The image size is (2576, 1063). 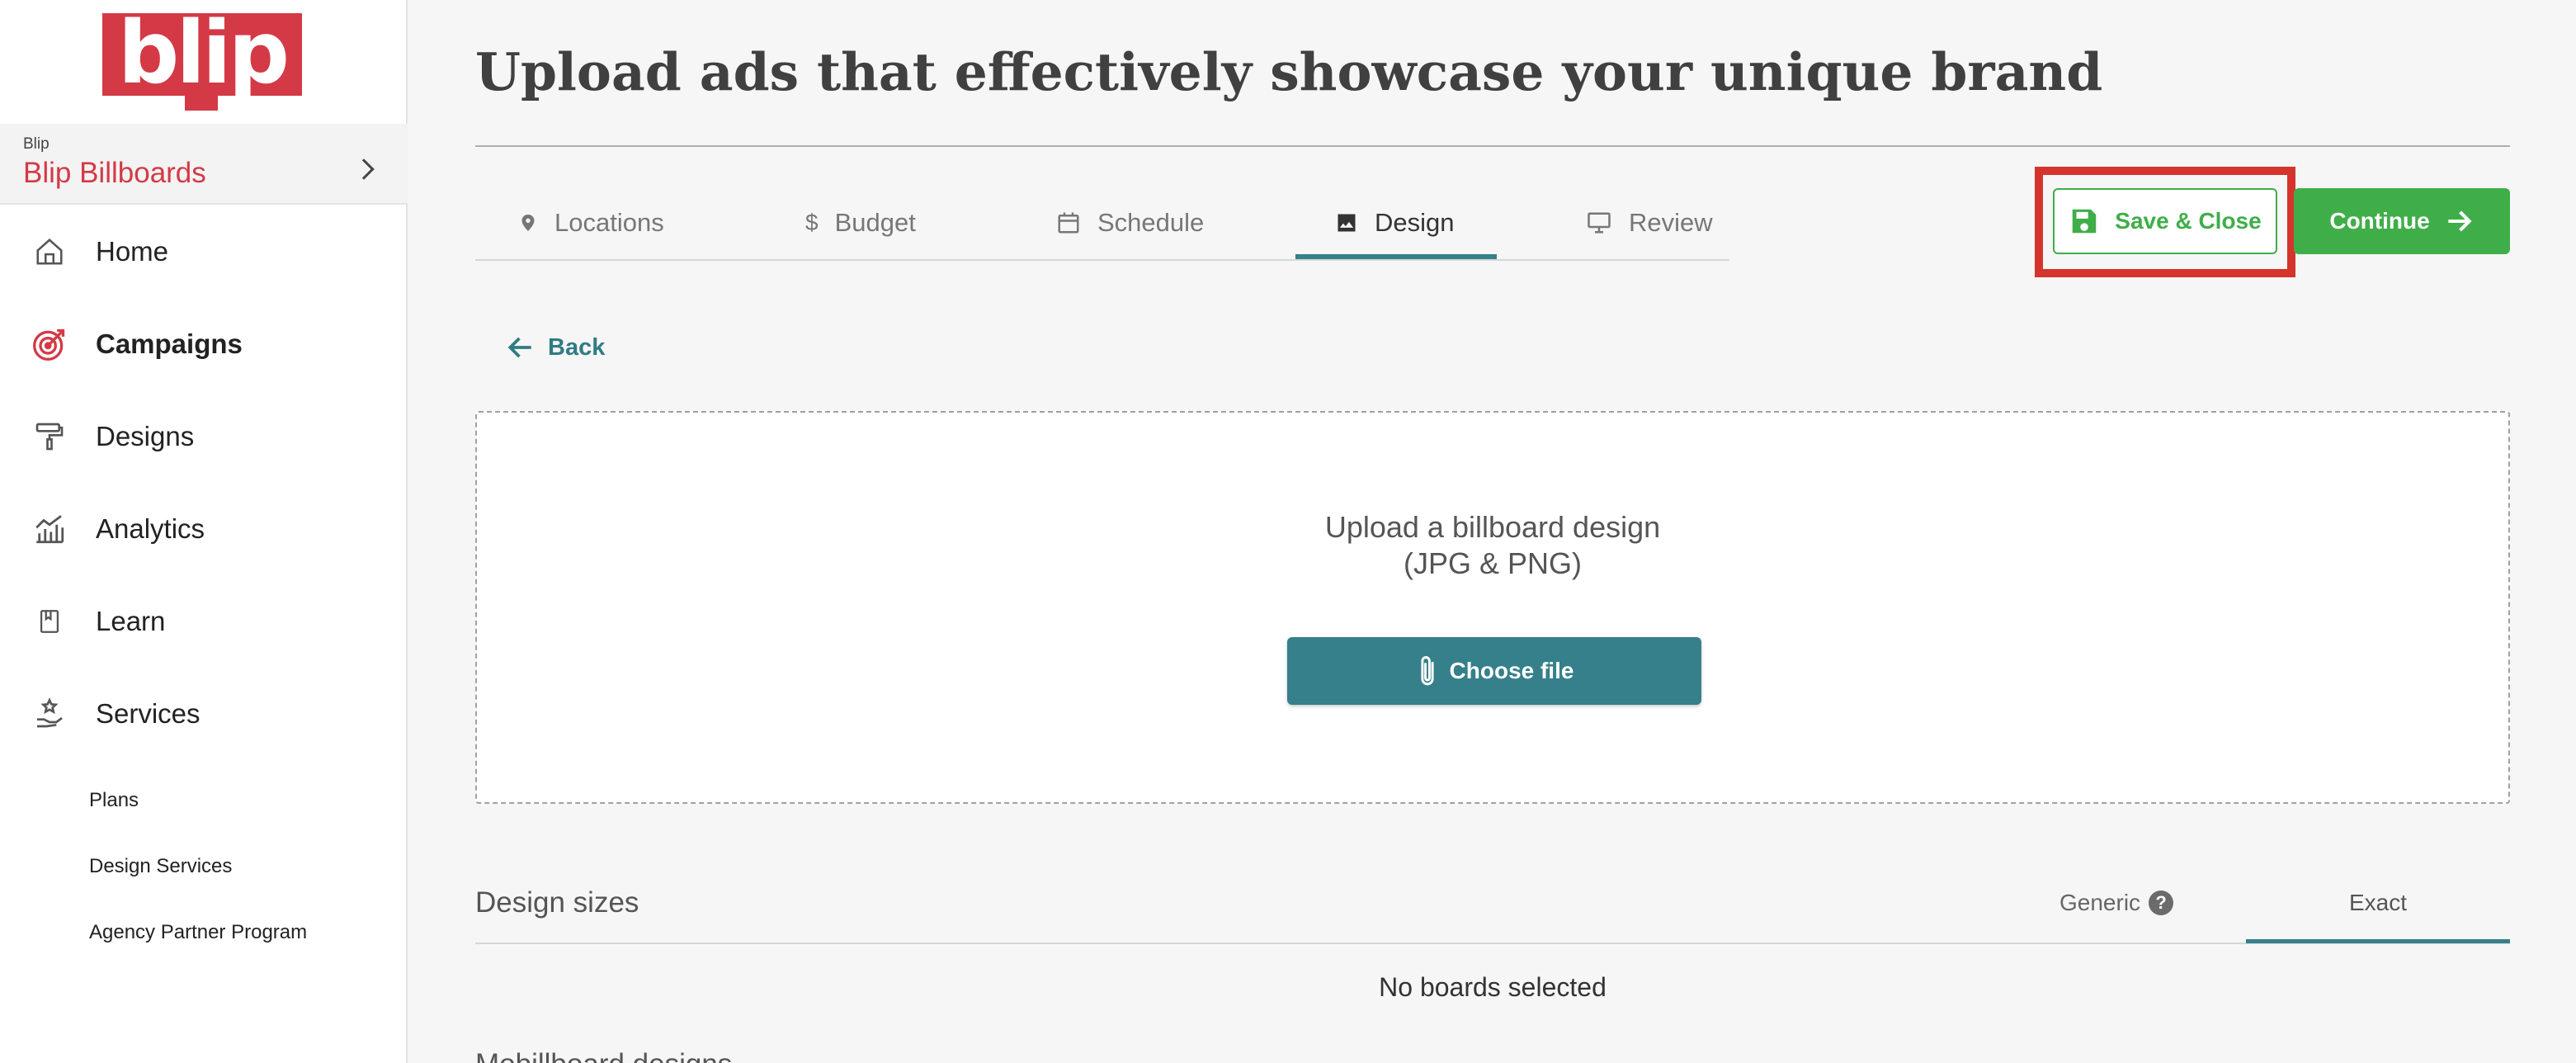 I want to click on location-pin-icon, so click(x=528, y=223).